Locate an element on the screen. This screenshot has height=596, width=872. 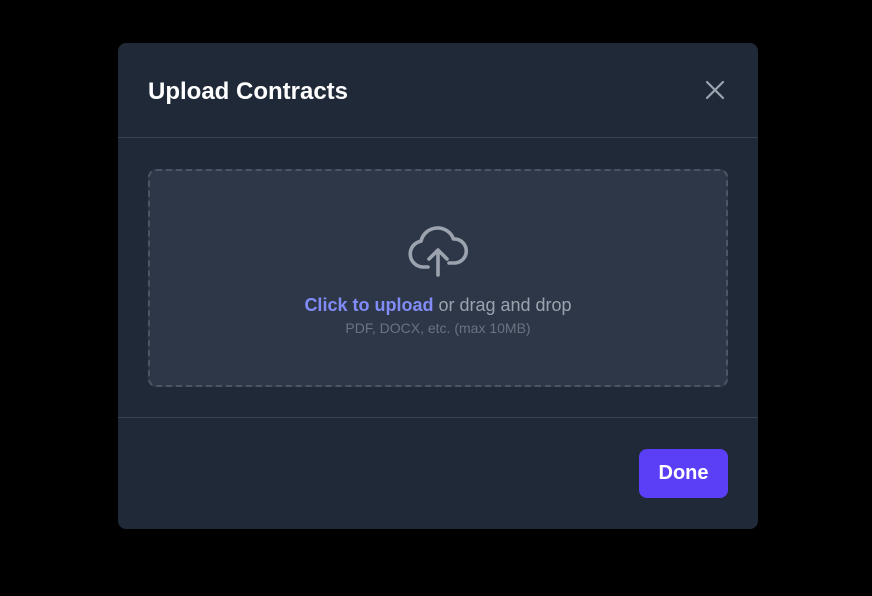
dropzone-instructions: Click to upload or drag and drop is located at coordinates (438, 305).